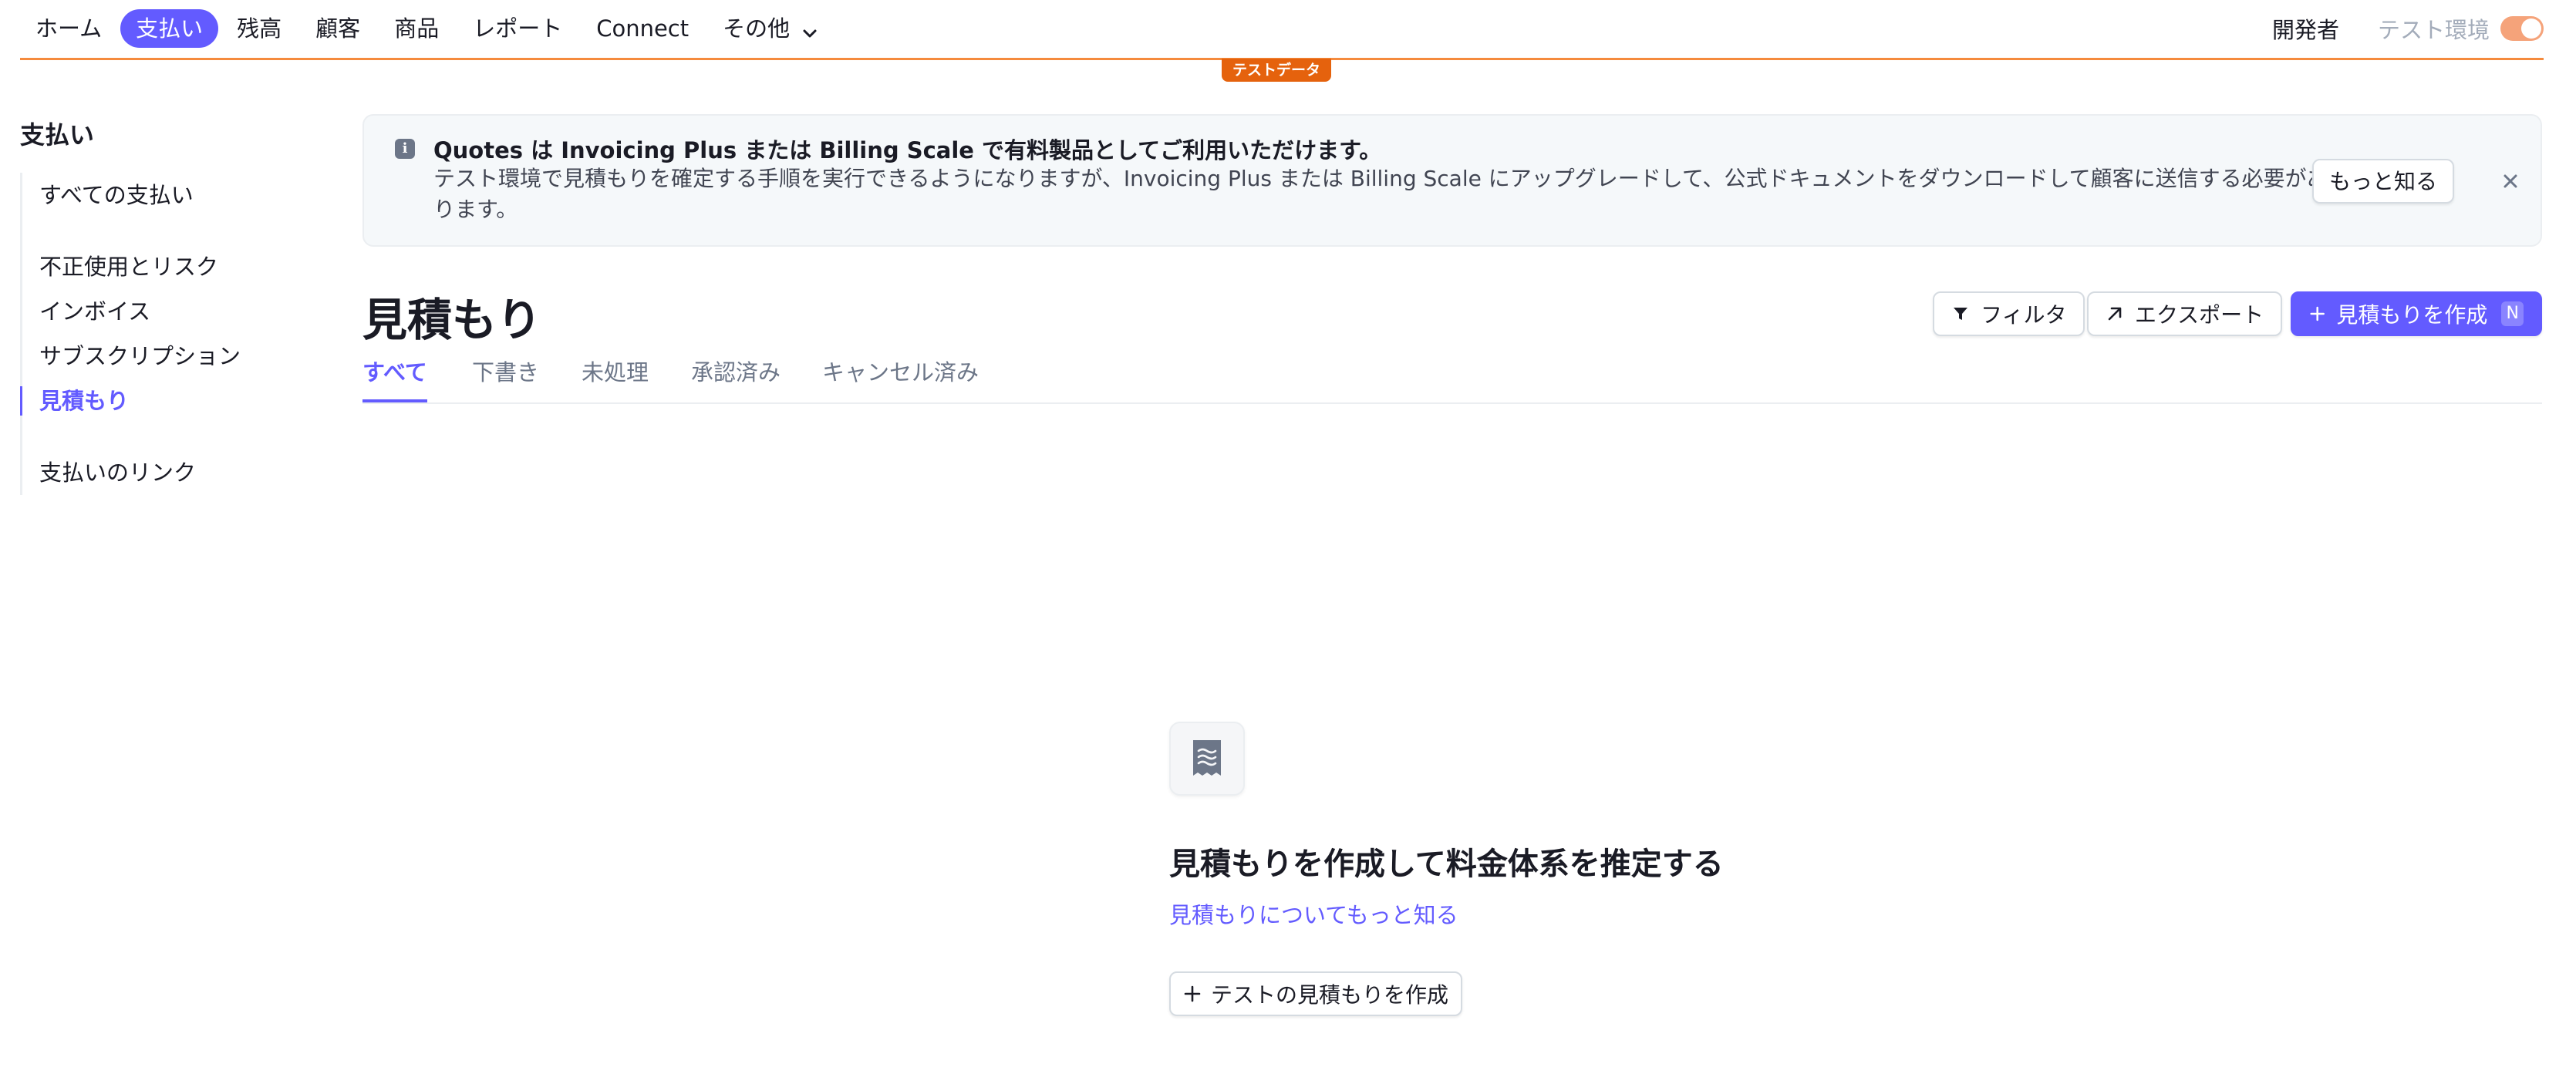 The width and height of the screenshot is (2576, 1084). I want to click on export-button: エクスポート, so click(2185, 314).